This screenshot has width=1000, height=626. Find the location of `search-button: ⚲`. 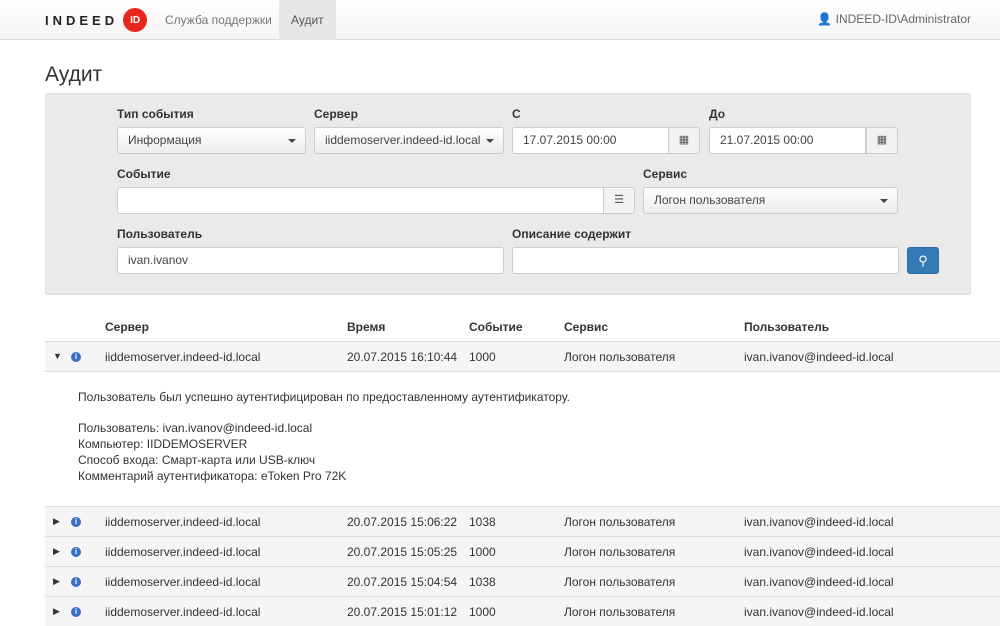

search-button: ⚲ is located at coordinates (923, 260).